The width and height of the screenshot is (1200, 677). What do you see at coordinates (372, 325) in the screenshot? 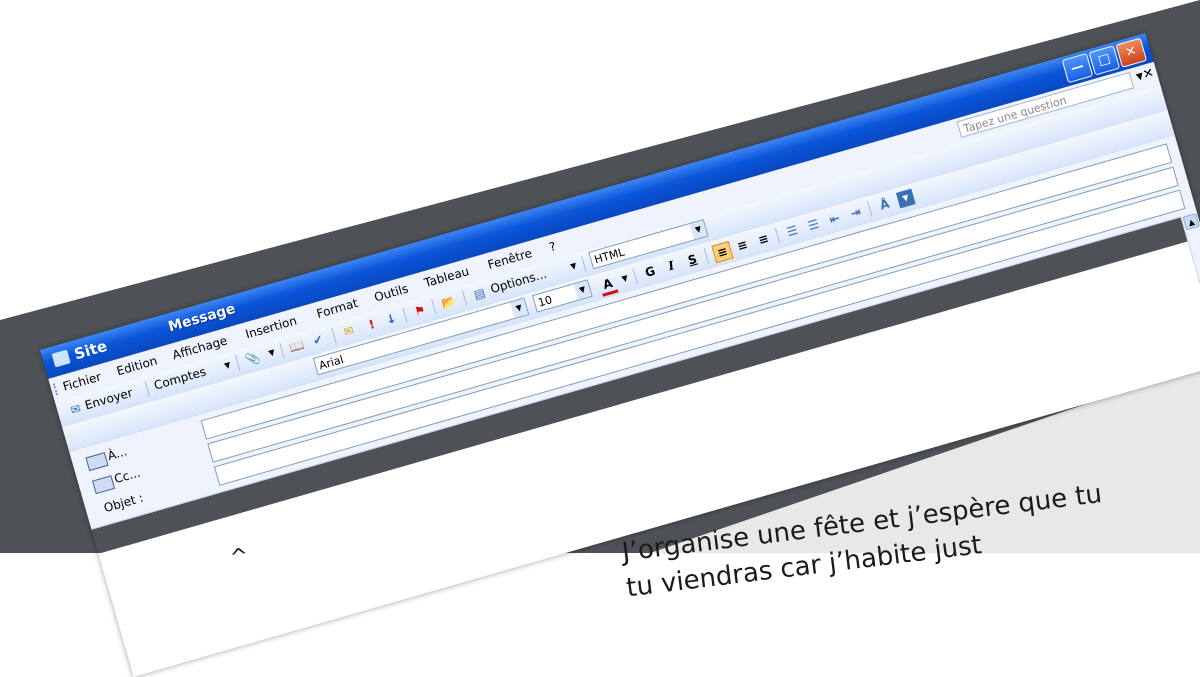
I see `importance-high-icon: !` at bounding box center [372, 325].